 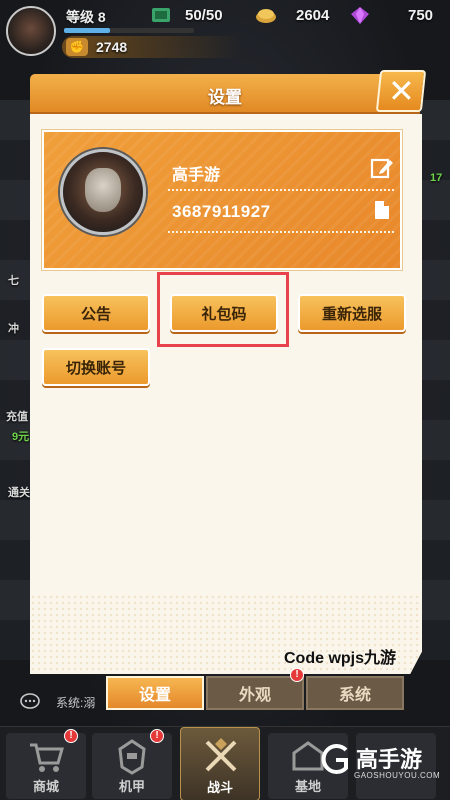 I want to click on energy-icon, so click(x=161, y=15).